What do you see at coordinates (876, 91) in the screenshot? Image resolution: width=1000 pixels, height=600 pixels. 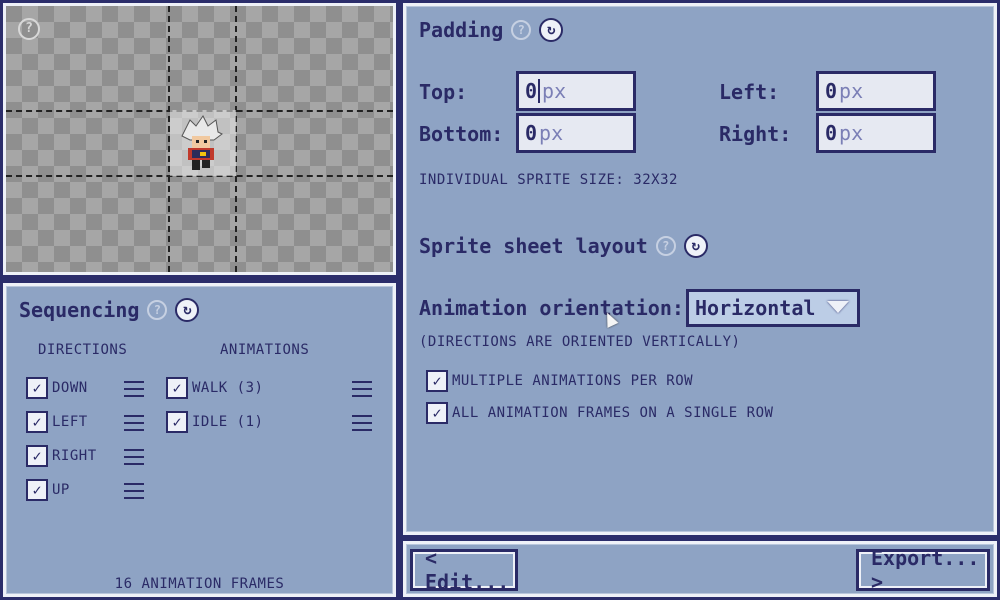 I see `padding-left-field: 0 px` at bounding box center [876, 91].